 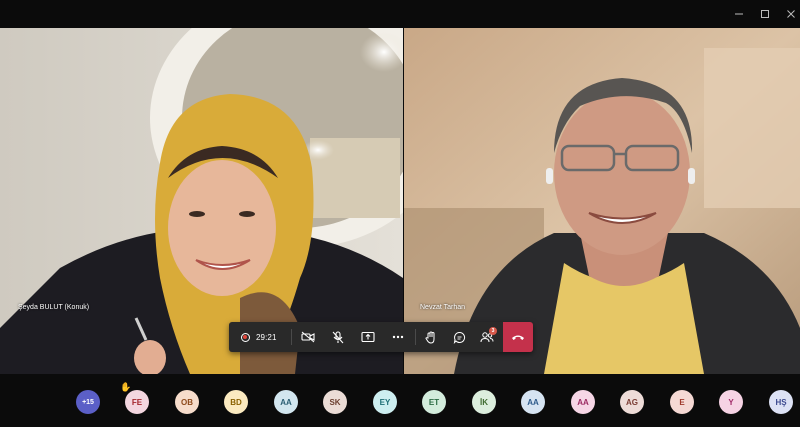 What do you see at coordinates (245, 337) in the screenshot?
I see `record-icon` at bounding box center [245, 337].